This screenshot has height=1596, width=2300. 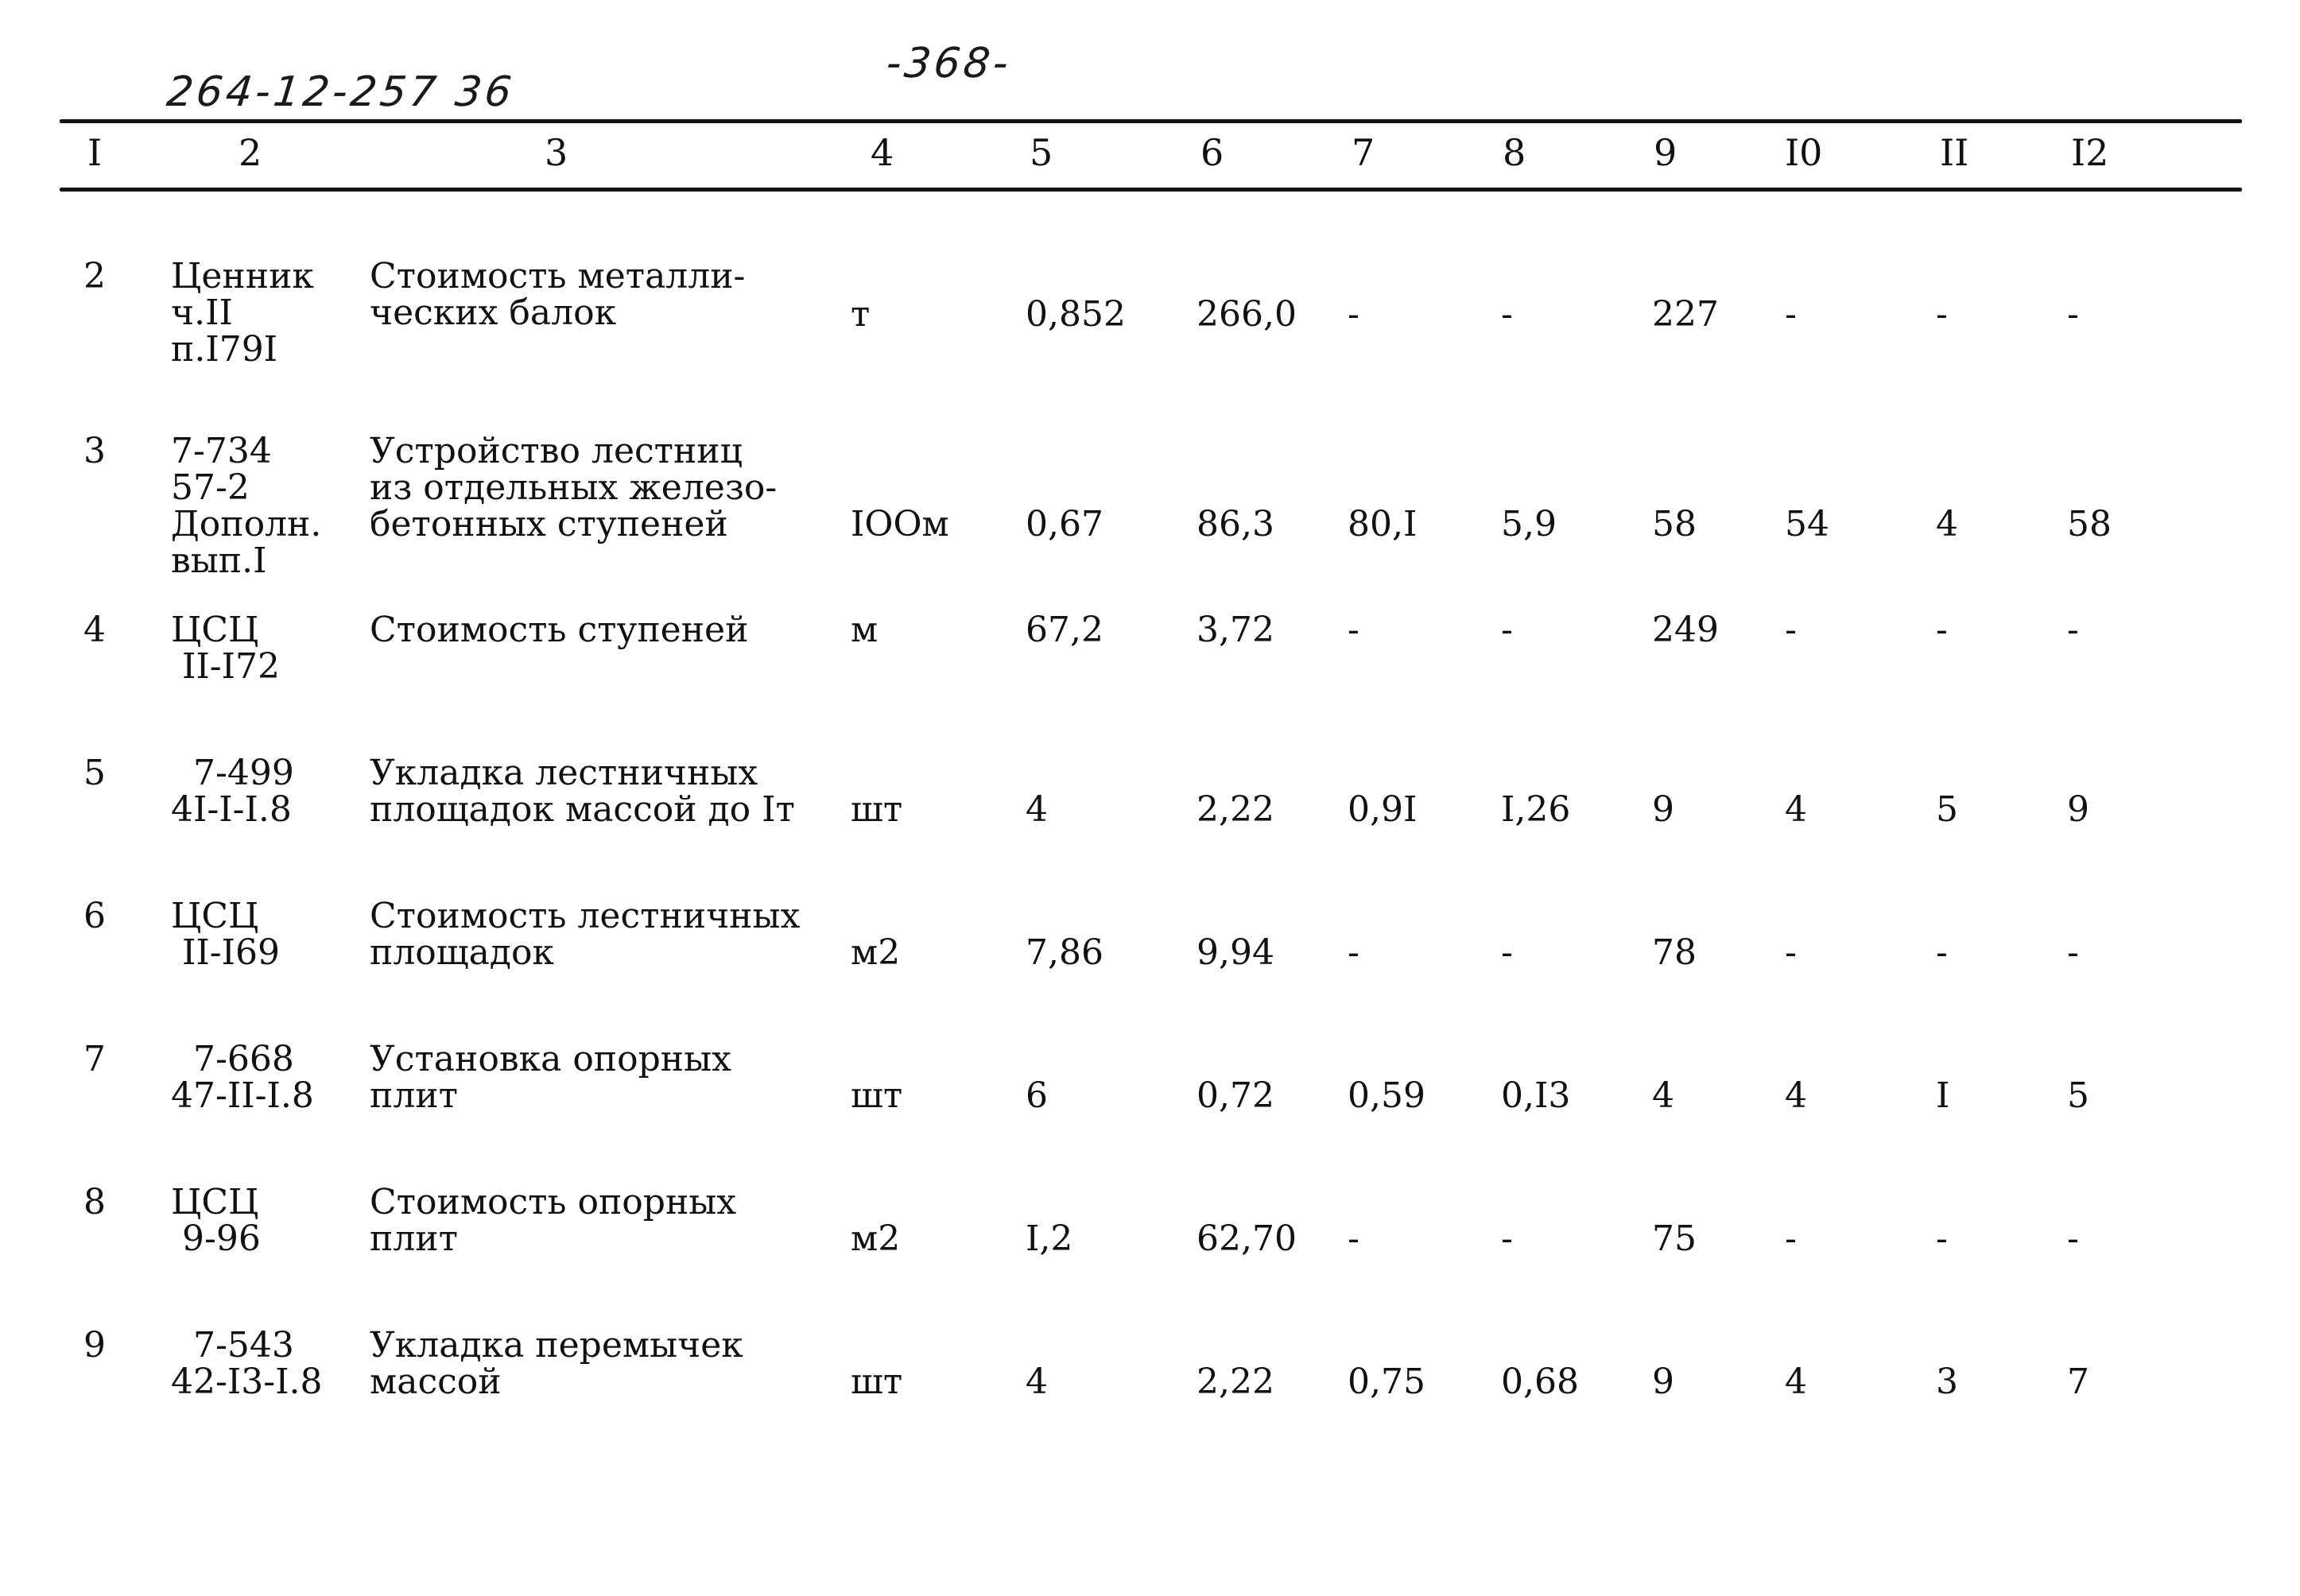 I want to click on cell-c8: 0,68, so click(x=1540, y=1382).